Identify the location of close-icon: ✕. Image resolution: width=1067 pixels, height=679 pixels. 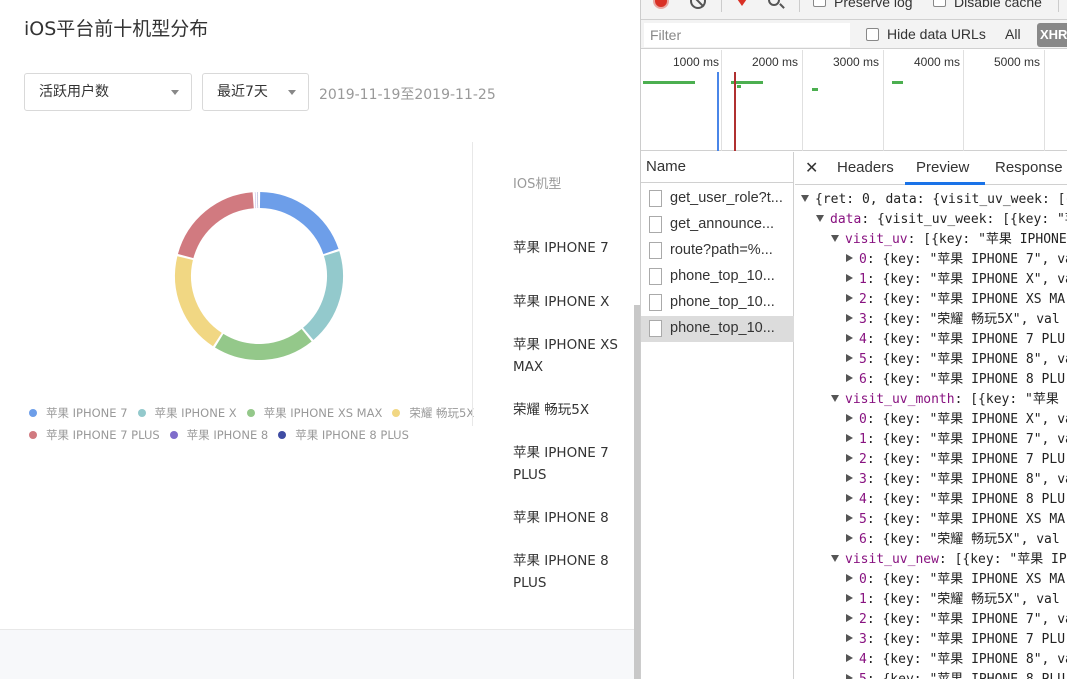
(811, 168).